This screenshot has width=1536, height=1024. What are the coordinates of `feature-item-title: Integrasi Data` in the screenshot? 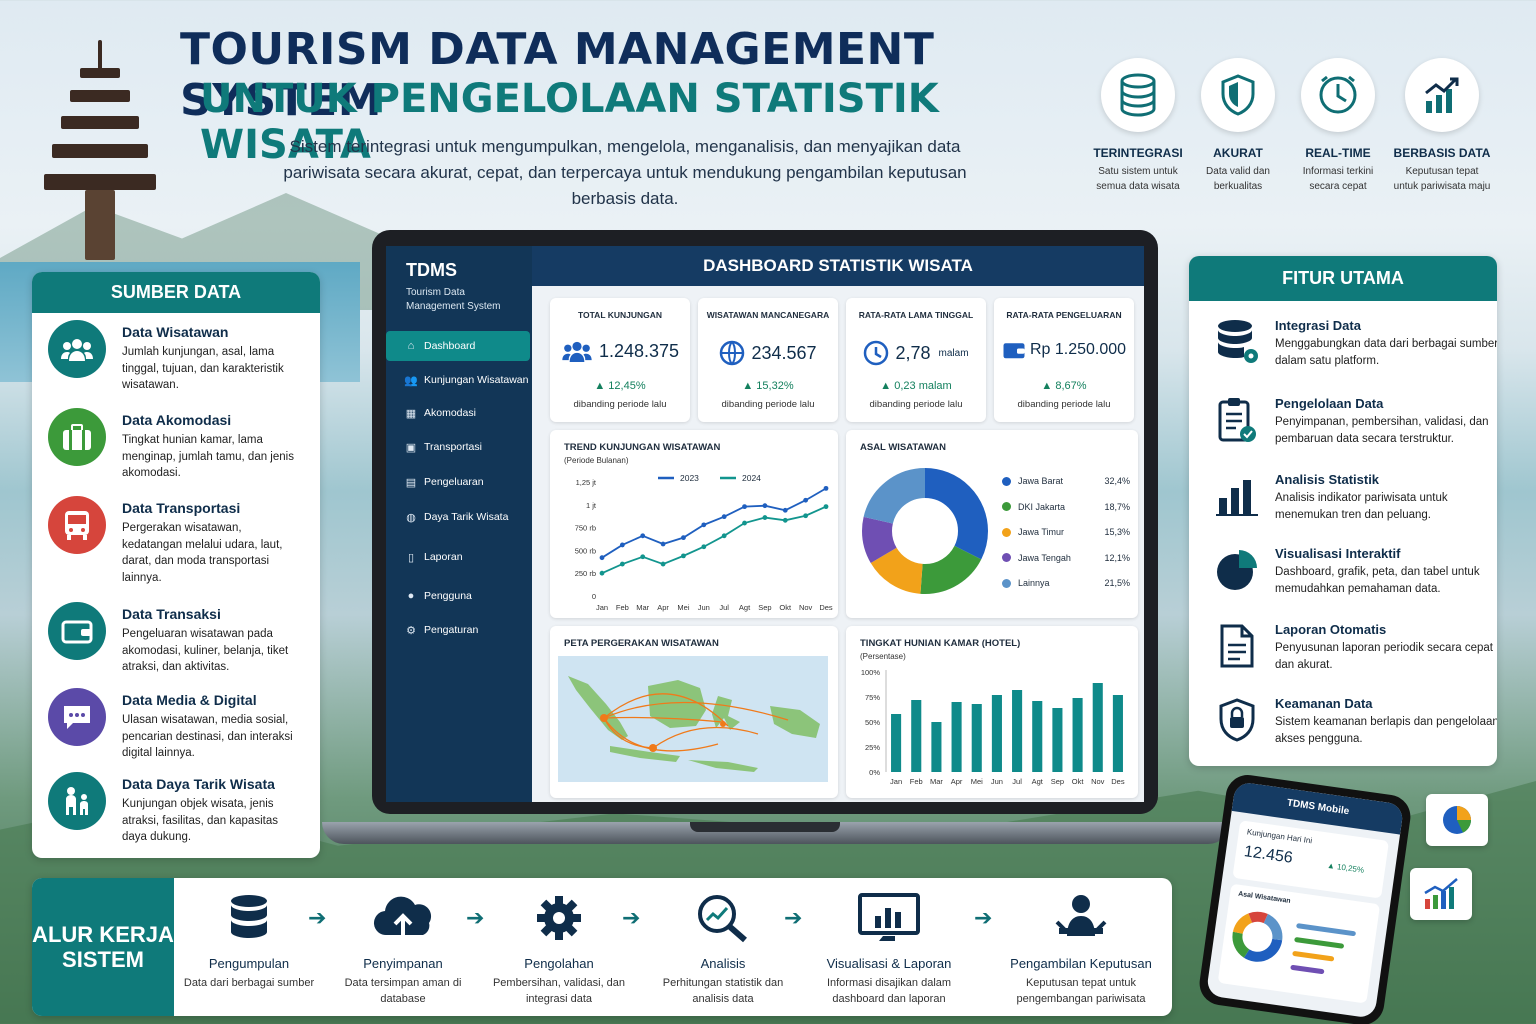 It's located at (1318, 325).